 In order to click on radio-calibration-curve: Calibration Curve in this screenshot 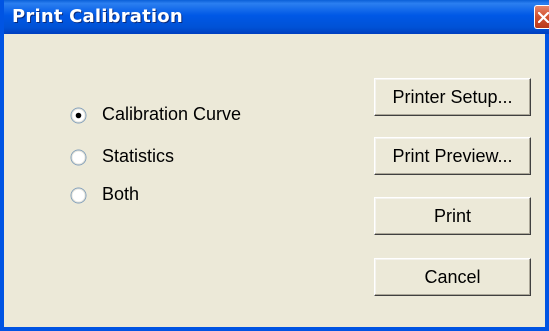, I will do `click(180, 115)`.